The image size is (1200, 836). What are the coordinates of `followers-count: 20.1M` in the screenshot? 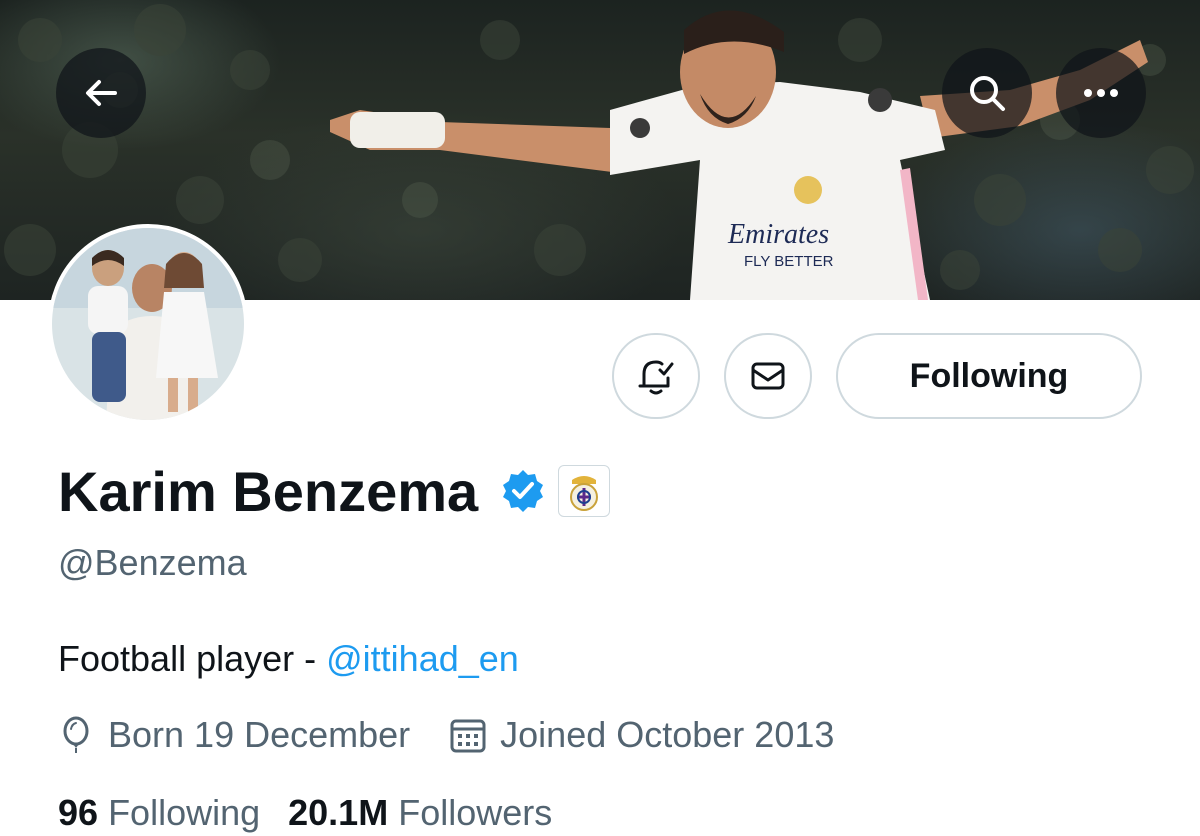 It's located at (338, 812).